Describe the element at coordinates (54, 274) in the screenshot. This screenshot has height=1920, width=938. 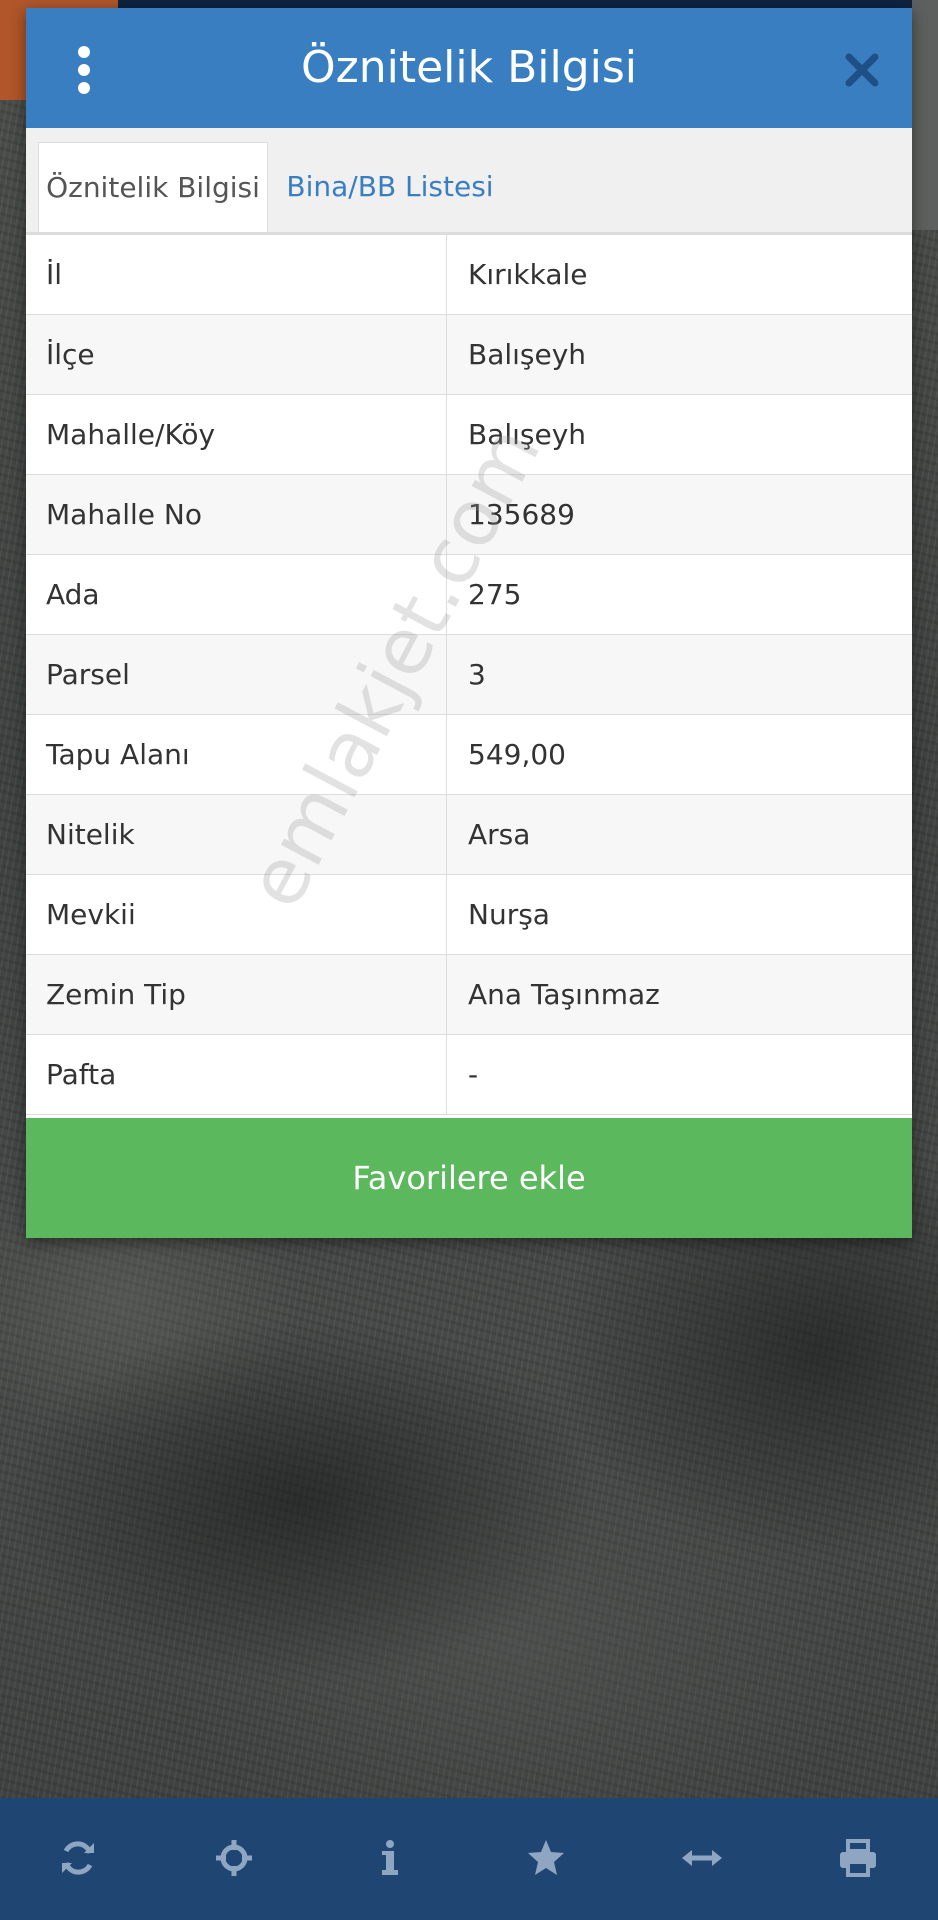
I see `row-key: İl` at that location.